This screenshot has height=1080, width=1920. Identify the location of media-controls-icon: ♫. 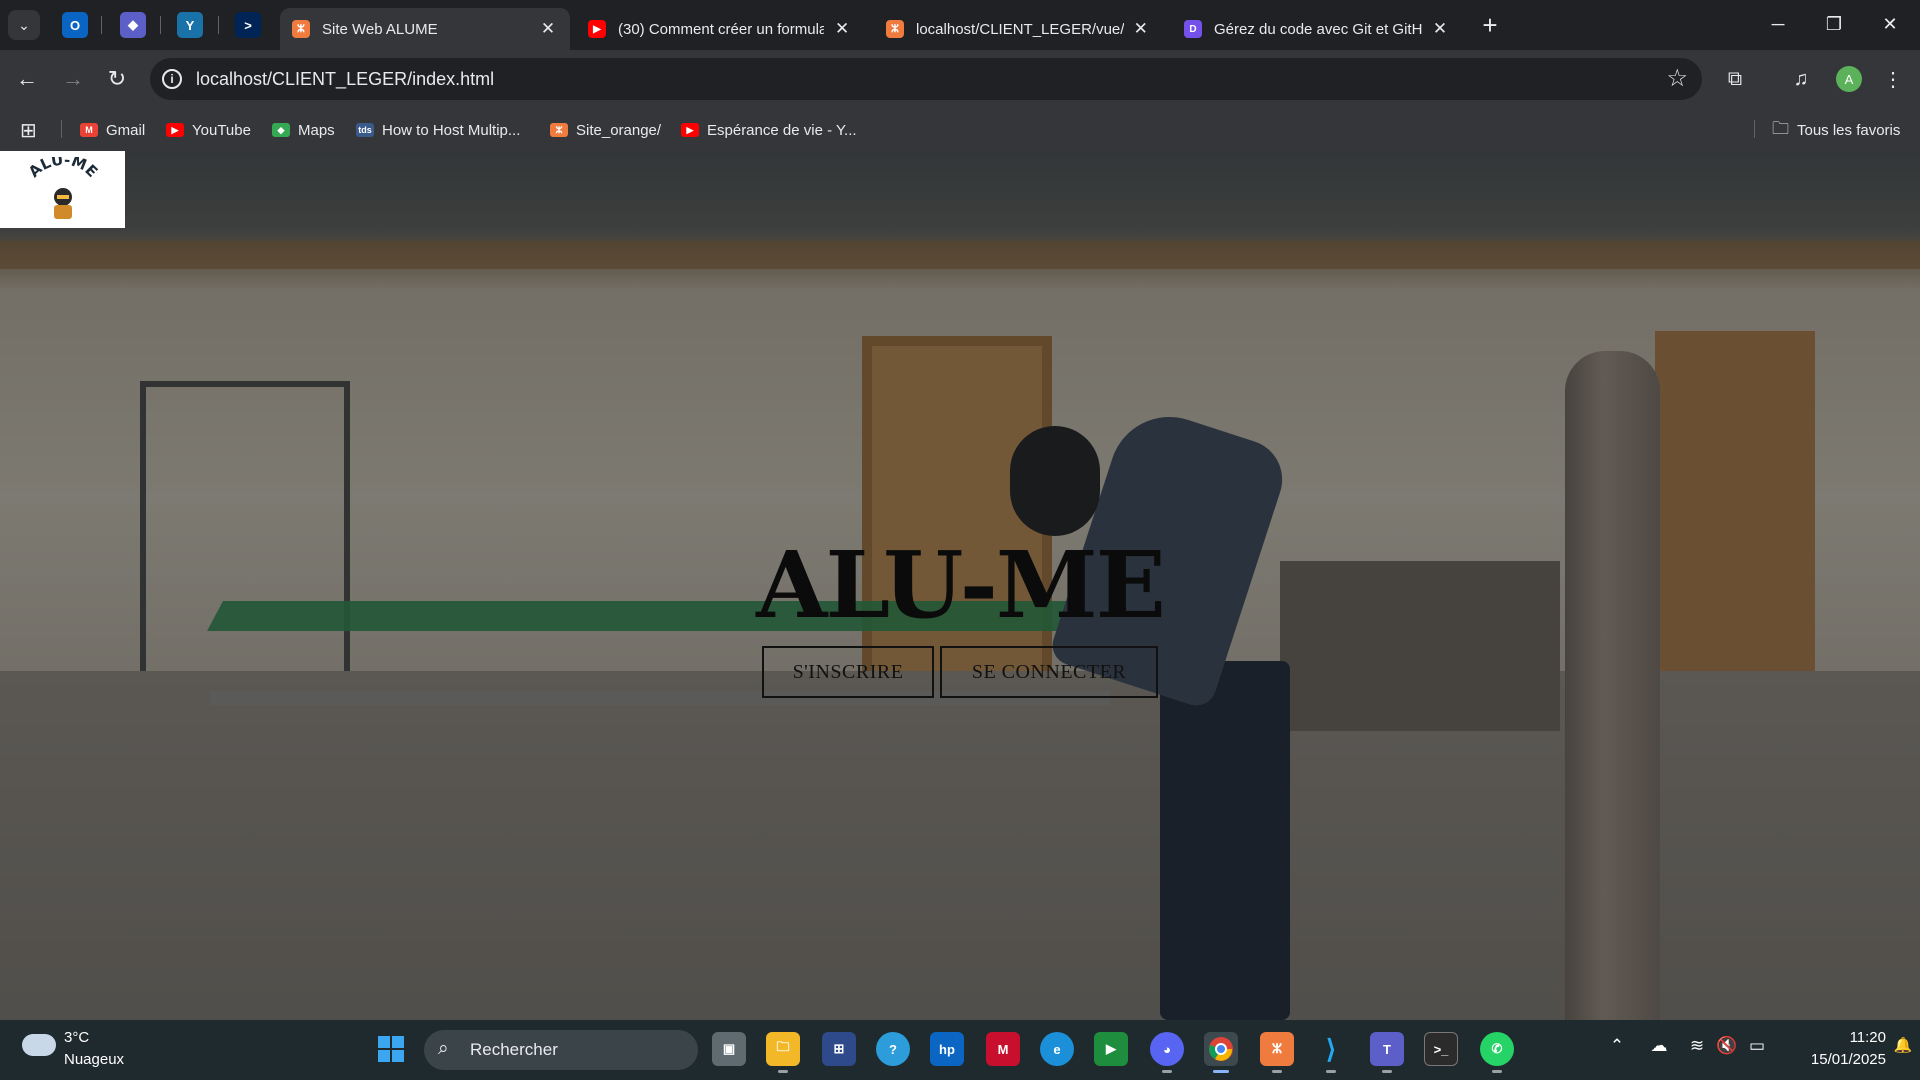
(1801, 79).